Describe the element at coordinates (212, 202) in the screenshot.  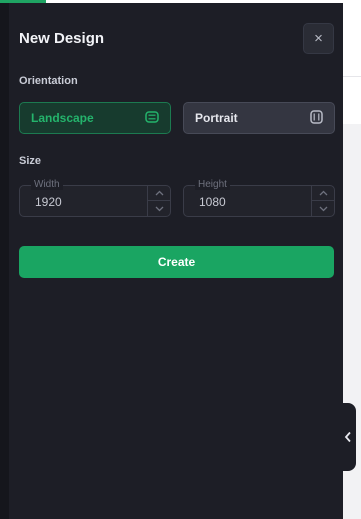
I see `height-value: 1080` at that location.